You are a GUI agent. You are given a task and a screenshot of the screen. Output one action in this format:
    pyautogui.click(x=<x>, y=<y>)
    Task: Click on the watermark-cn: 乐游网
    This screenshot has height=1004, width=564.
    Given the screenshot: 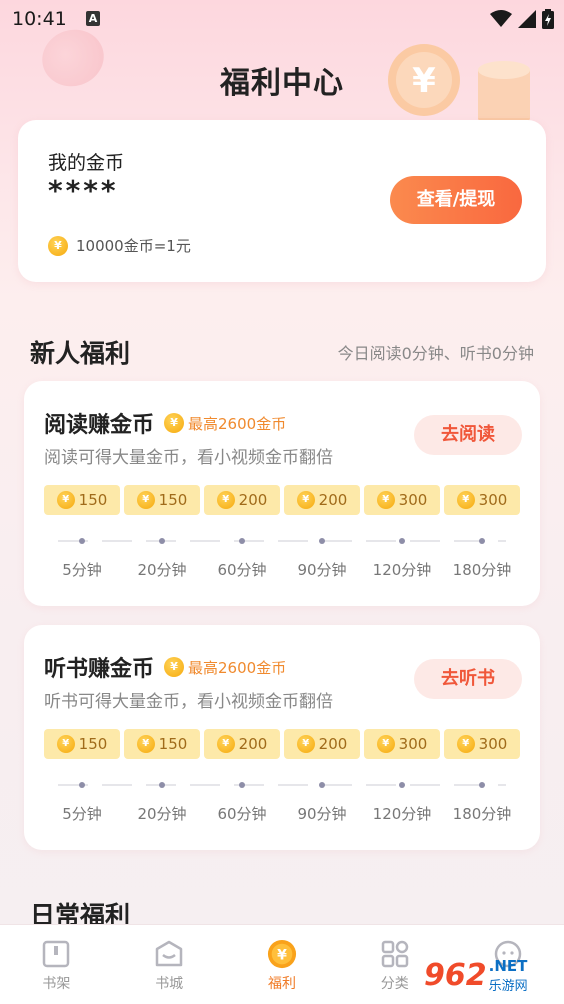 What is the action you would take?
    pyautogui.click(x=508, y=986)
    